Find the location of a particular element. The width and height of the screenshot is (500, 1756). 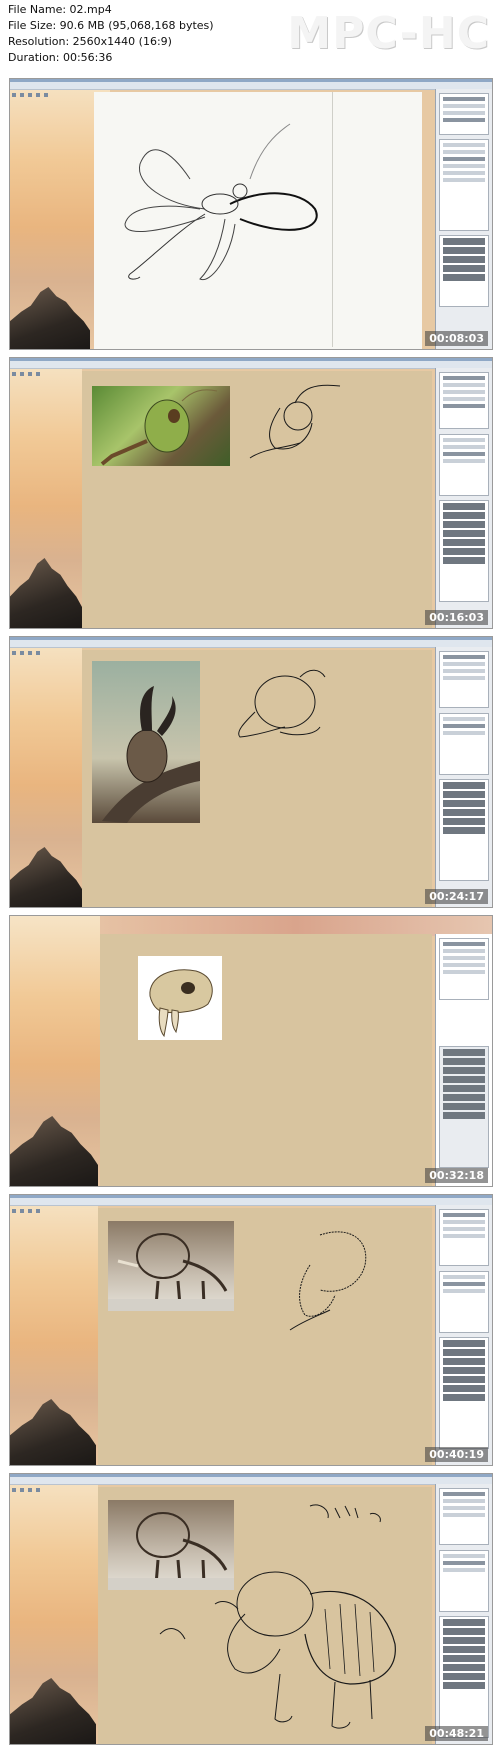

file-name: File Name: 02.mp4 is located at coordinates (60, 9).